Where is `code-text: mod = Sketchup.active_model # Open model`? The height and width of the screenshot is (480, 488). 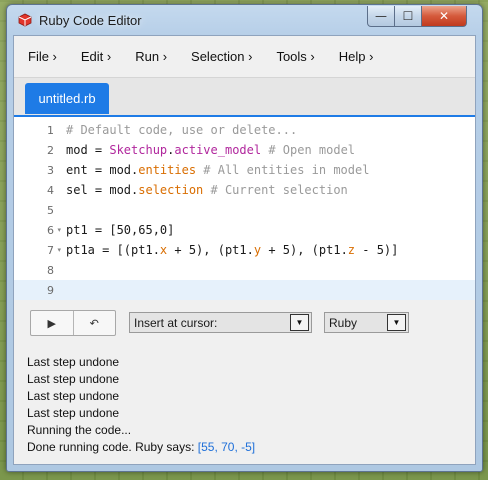
code-text: mod = Sketchup.active_model # Open model is located at coordinates (207, 150).